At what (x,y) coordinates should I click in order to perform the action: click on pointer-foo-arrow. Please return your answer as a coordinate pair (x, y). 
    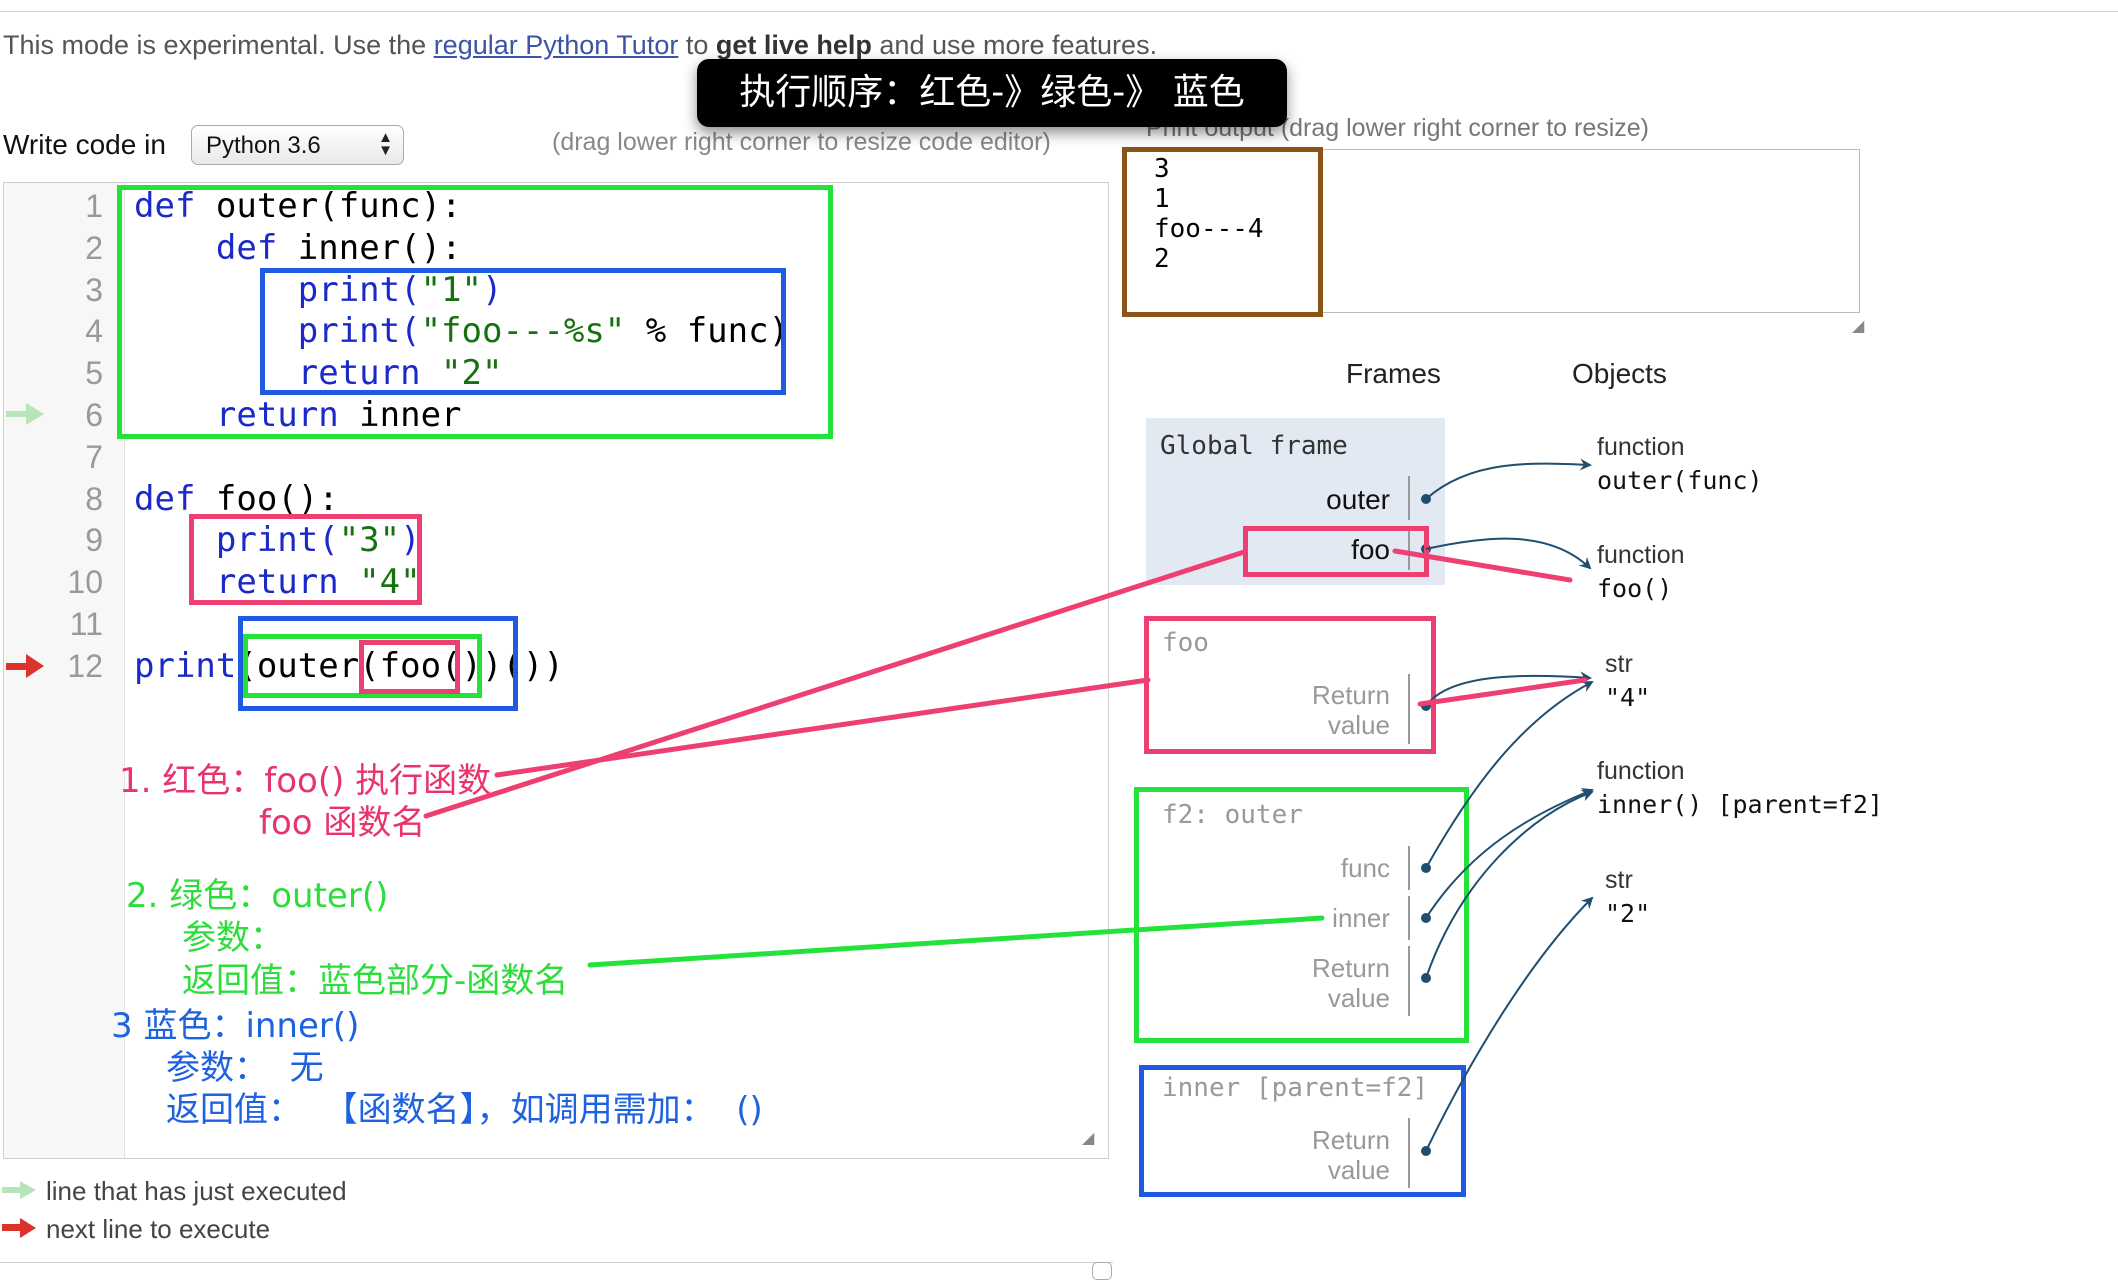
    Looking at the image, I should click on (1508, 553).